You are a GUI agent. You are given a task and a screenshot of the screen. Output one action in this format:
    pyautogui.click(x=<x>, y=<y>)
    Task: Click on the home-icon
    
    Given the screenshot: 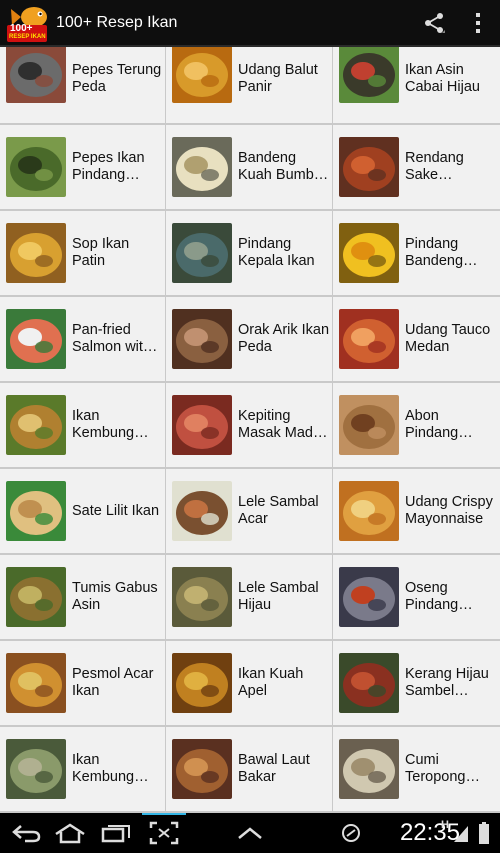 What is the action you would take?
    pyautogui.click(x=70, y=833)
    